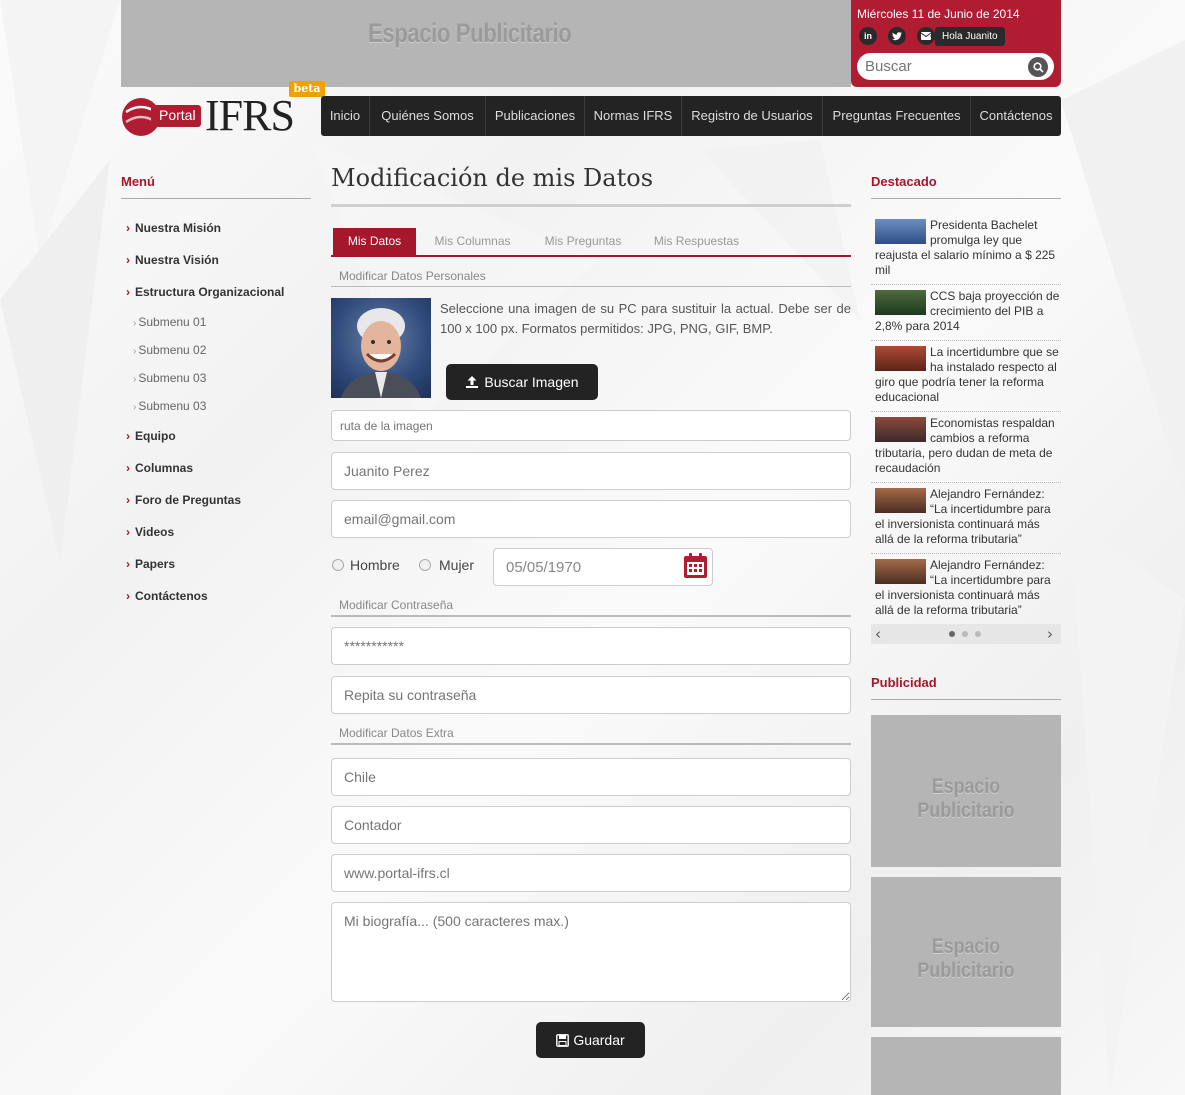 This screenshot has height=1095, width=1185. What do you see at coordinates (1016, 116) in the screenshot?
I see `nav-contactenos: Contáctenos` at bounding box center [1016, 116].